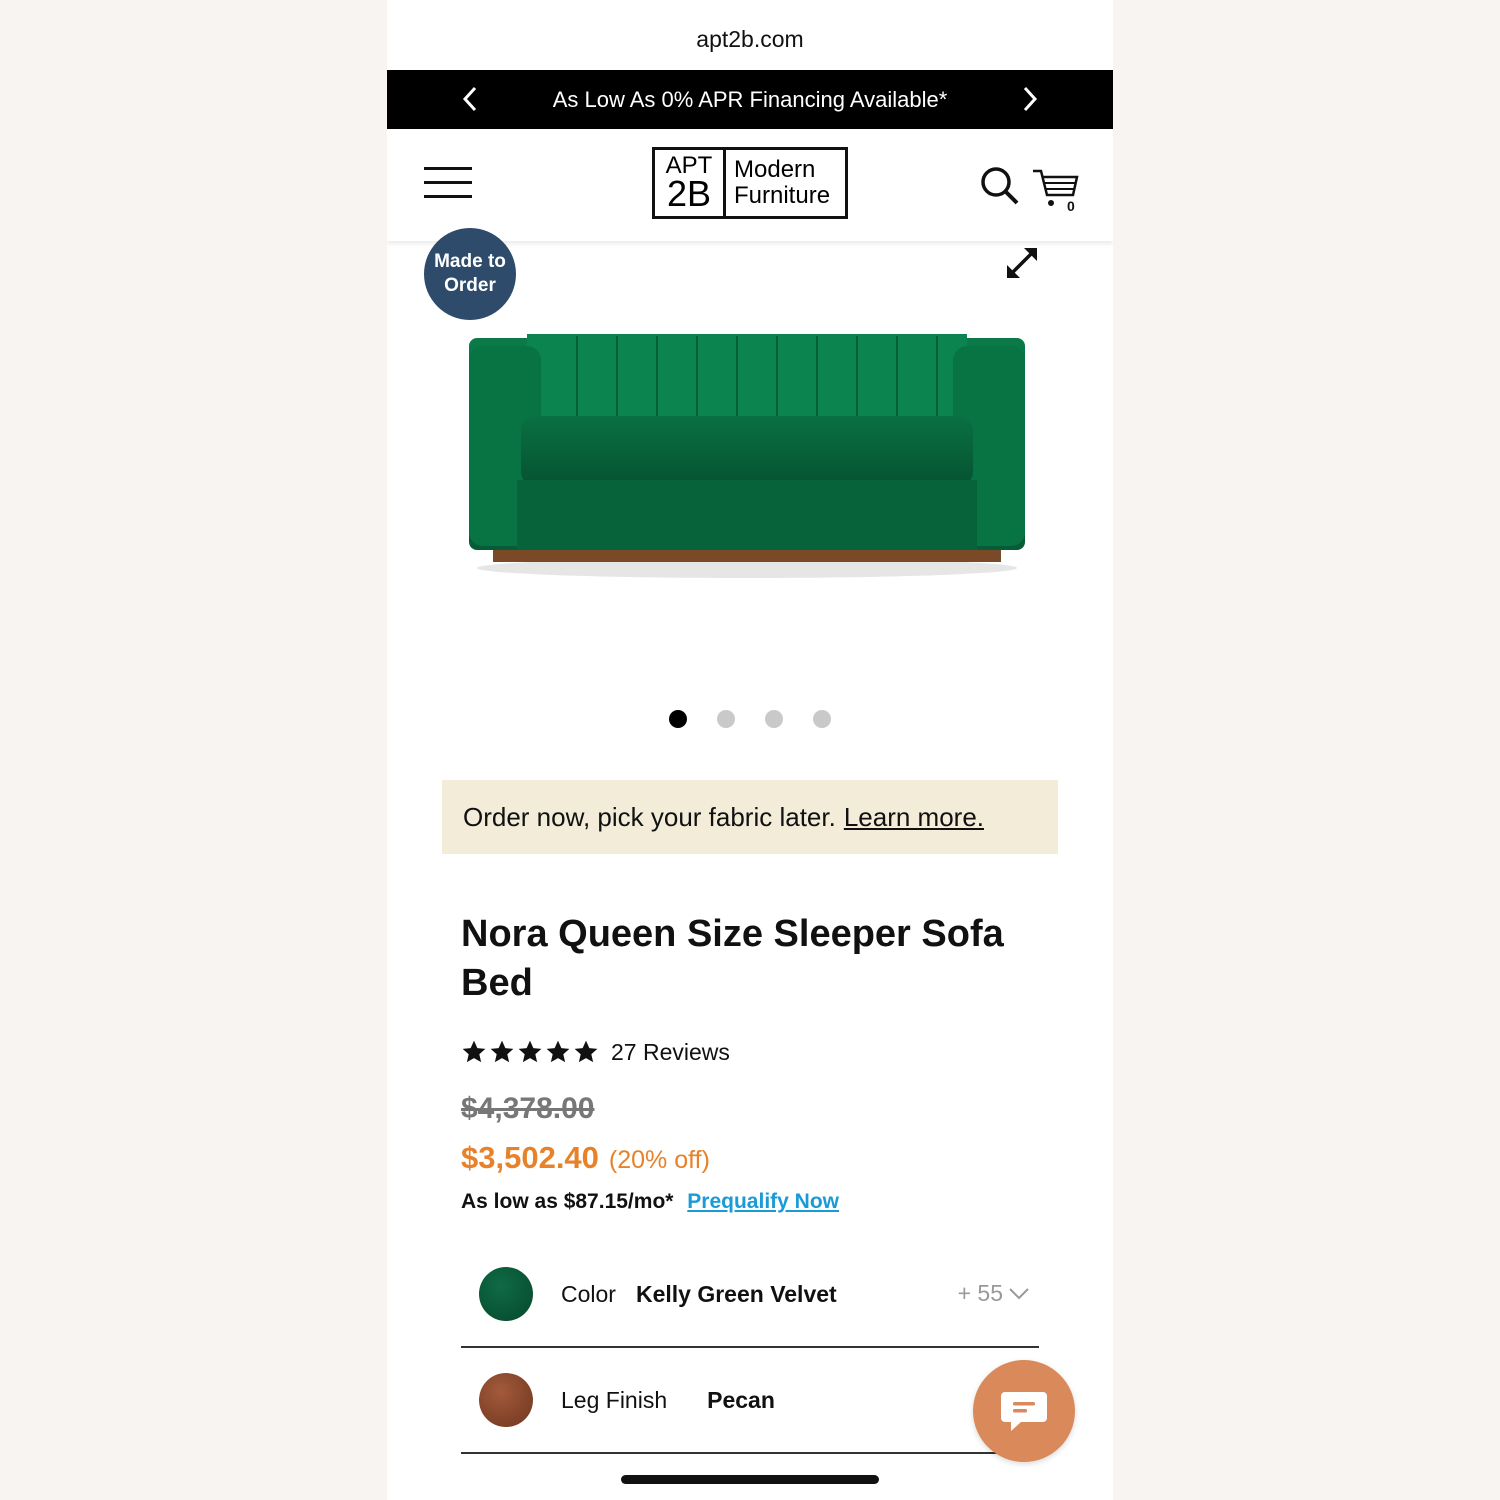  Describe the element at coordinates (659, 1160) in the screenshot. I see `discount-label: (20% off)` at that location.